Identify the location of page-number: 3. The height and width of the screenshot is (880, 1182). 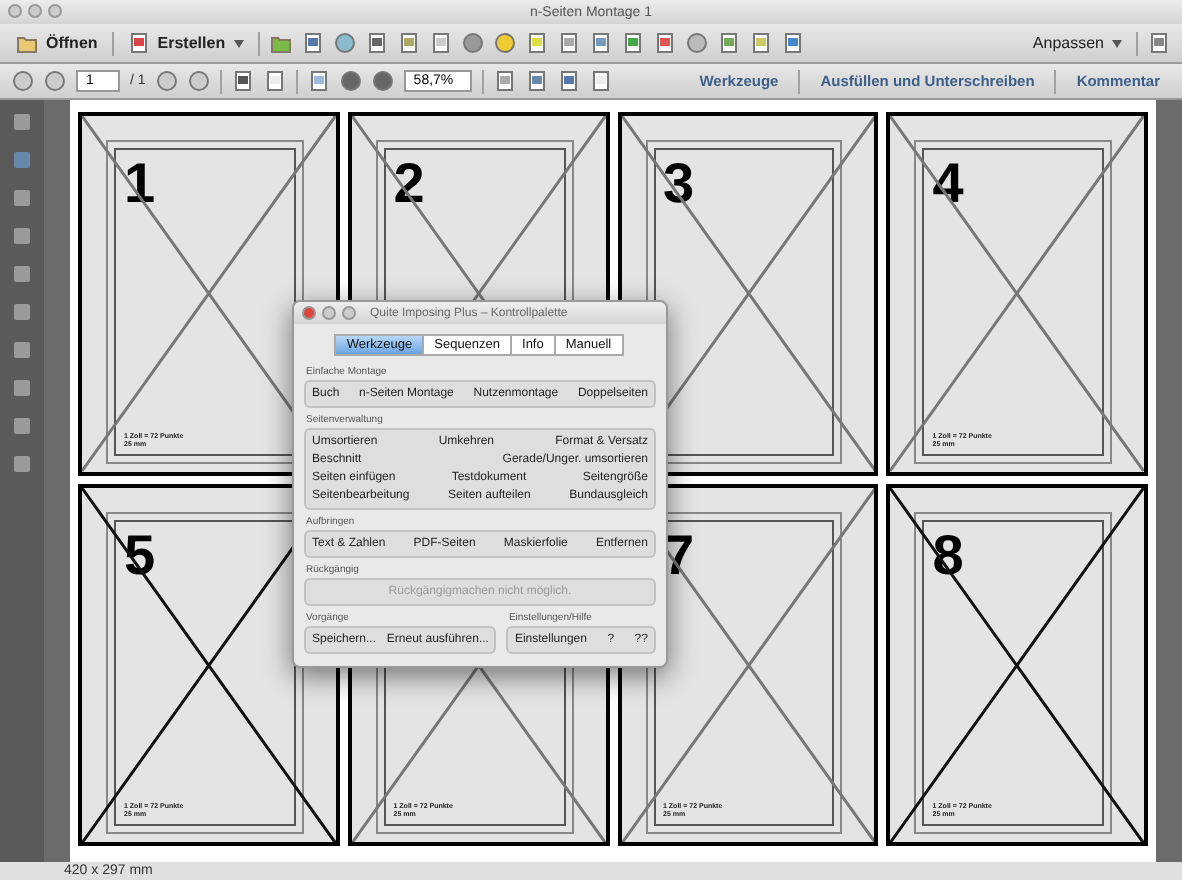
(679, 184).